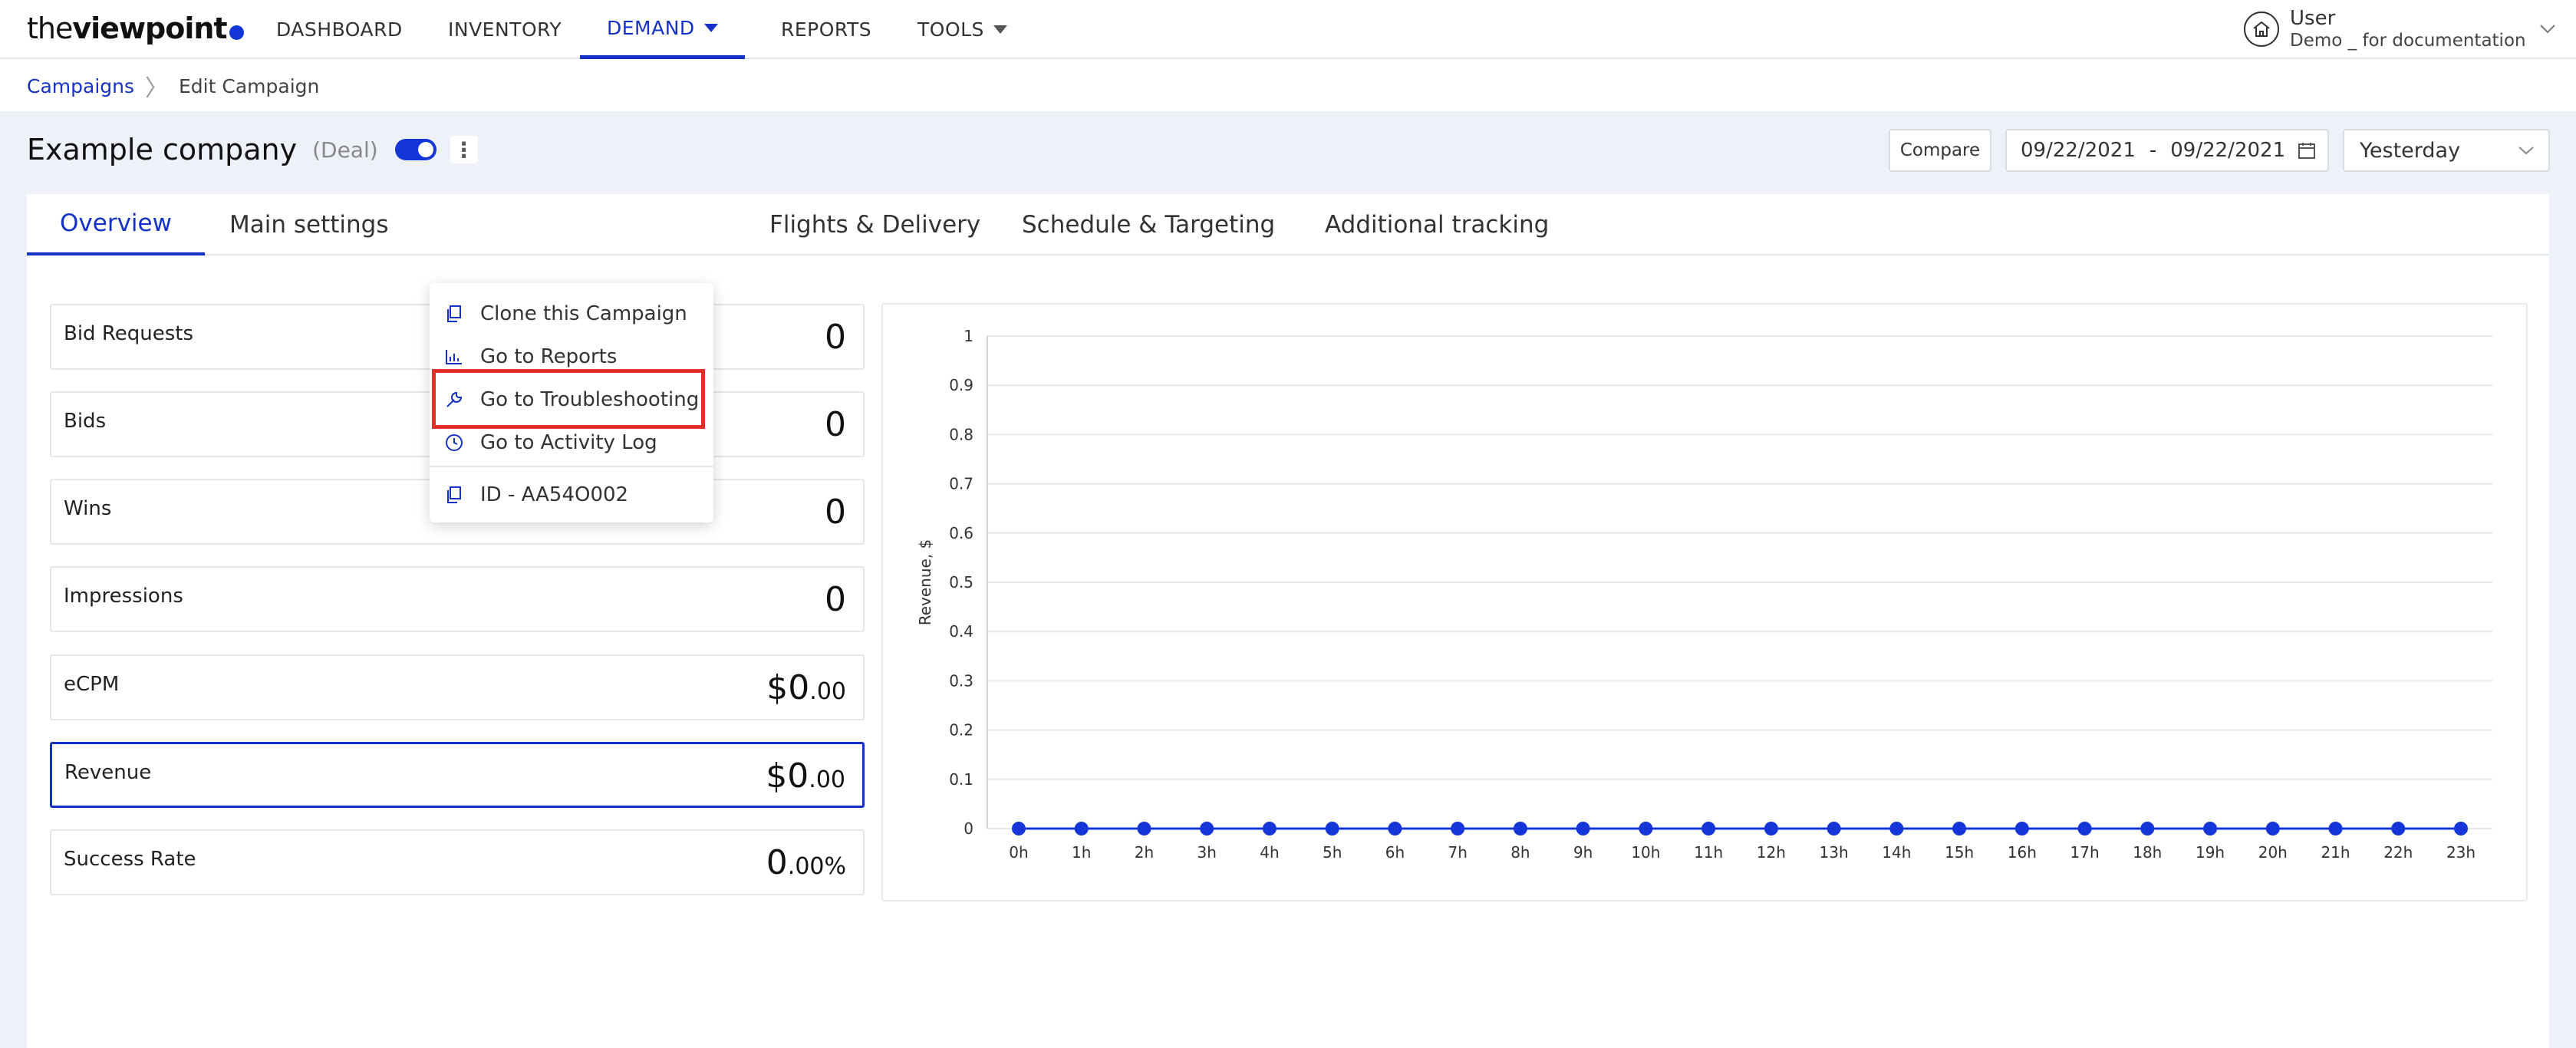 This screenshot has height=1048, width=2576. What do you see at coordinates (2210, 852) in the screenshot?
I see `x-tick-label: 19h` at bounding box center [2210, 852].